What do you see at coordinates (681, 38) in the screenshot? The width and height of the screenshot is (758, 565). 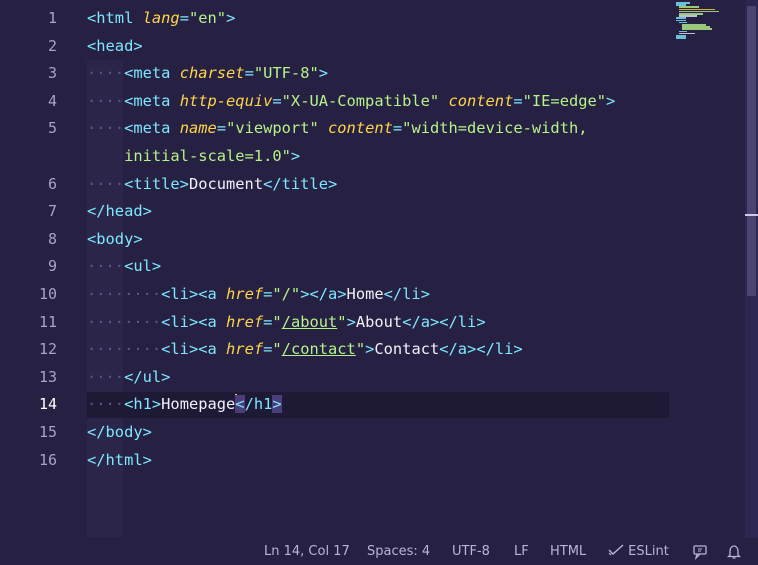 I see `minimap-line` at bounding box center [681, 38].